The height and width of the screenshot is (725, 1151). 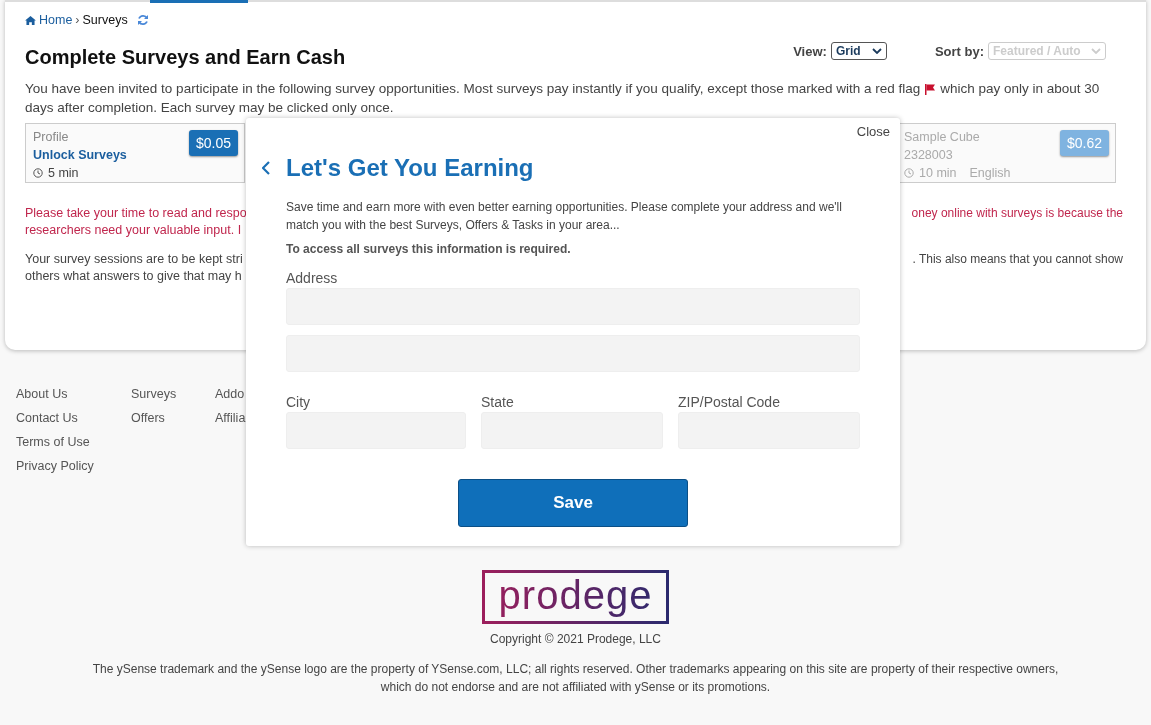 What do you see at coordinates (729, 402) in the screenshot?
I see `field-label: ZIP/Postal Code` at bounding box center [729, 402].